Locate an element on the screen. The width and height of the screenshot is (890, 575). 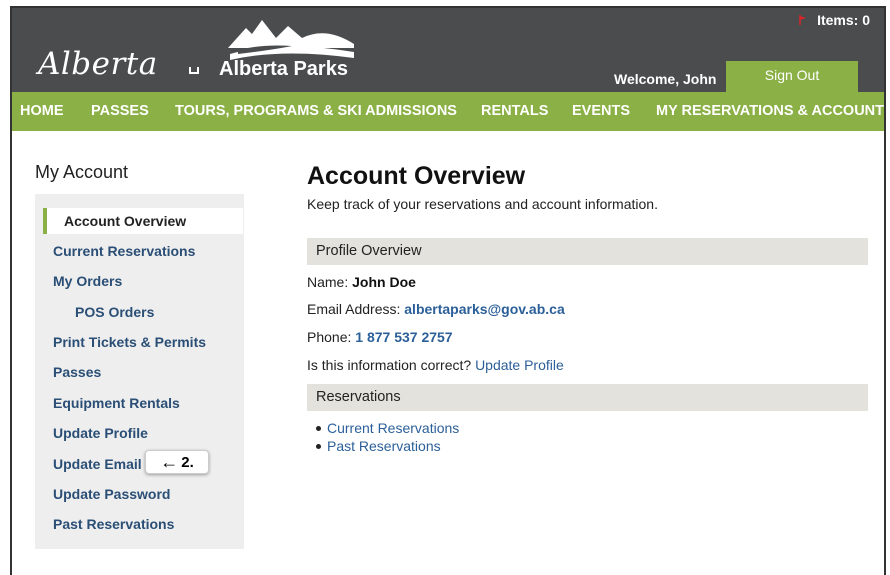
email-label: Email Address: is located at coordinates (356, 309).